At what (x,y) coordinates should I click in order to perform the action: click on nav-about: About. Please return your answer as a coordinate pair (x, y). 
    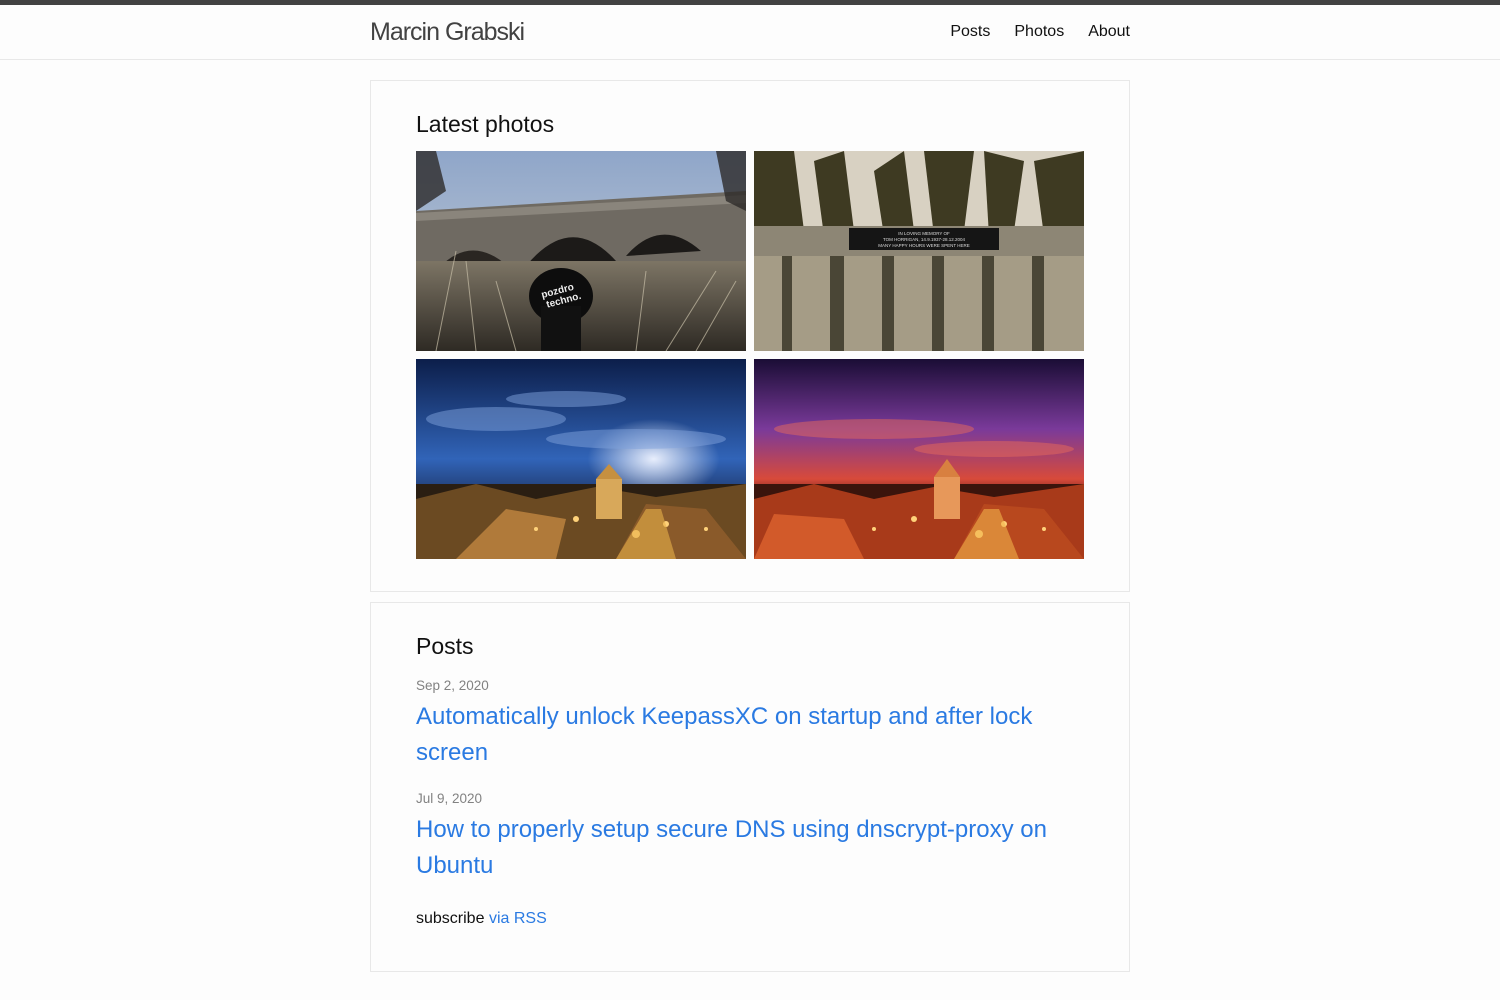
    Looking at the image, I should click on (1109, 32).